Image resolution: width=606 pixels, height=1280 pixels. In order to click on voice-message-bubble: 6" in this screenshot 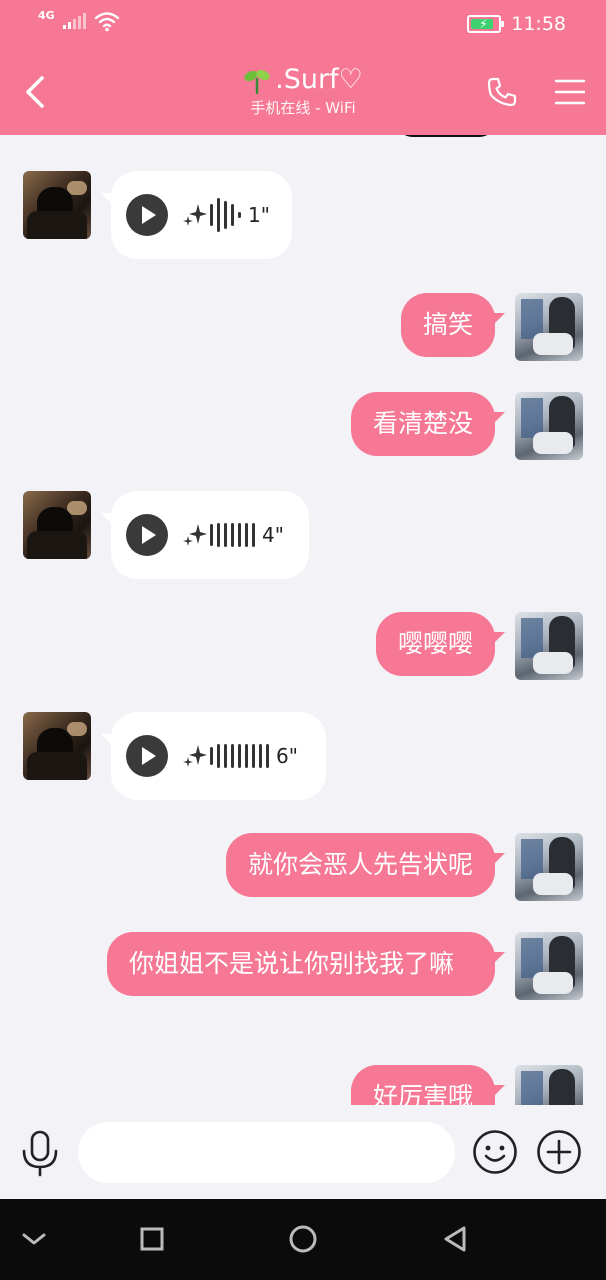, I will do `click(213, 756)`.